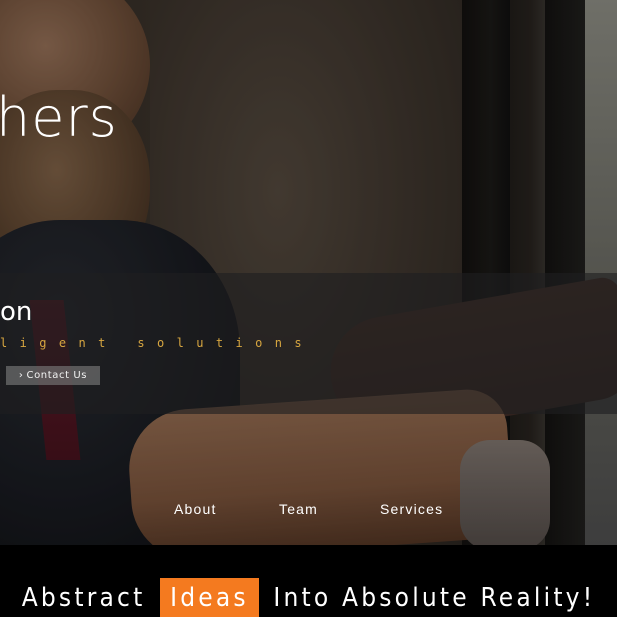 The image size is (617, 617). I want to click on nav-link-services: Services, so click(411, 509).